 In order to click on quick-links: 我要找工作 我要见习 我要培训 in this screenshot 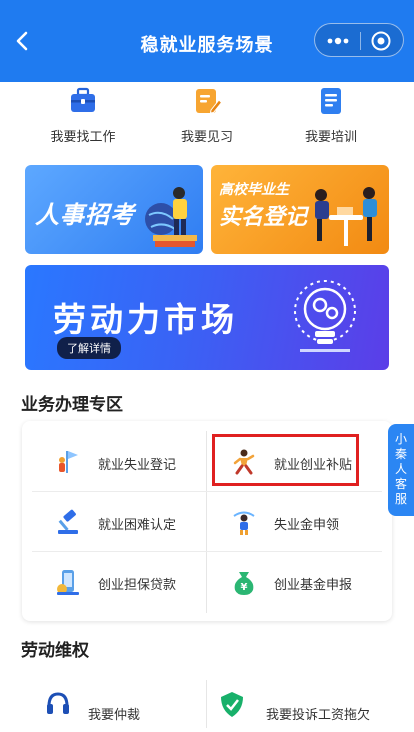, I will do `click(207, 117)`.